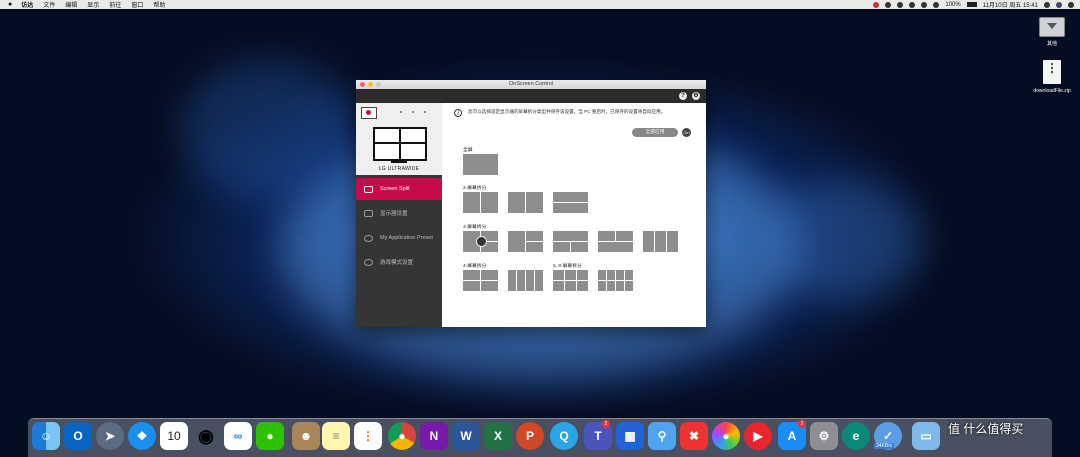 The width and height of the screenshot is (1080, 457). Describe the element at coordinates (399, 169) in the screenshot. I see `brand-label: LG ULTRAWIDE` at that location.